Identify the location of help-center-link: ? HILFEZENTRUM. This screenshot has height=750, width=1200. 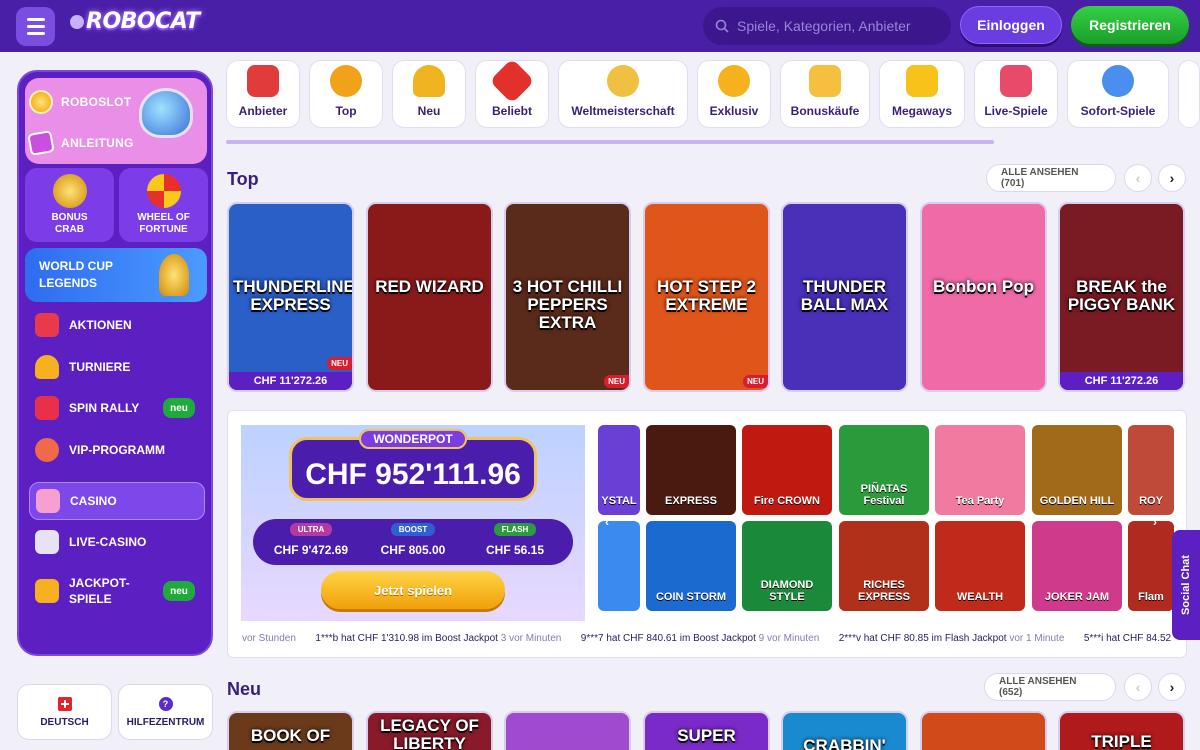
(165, 712).